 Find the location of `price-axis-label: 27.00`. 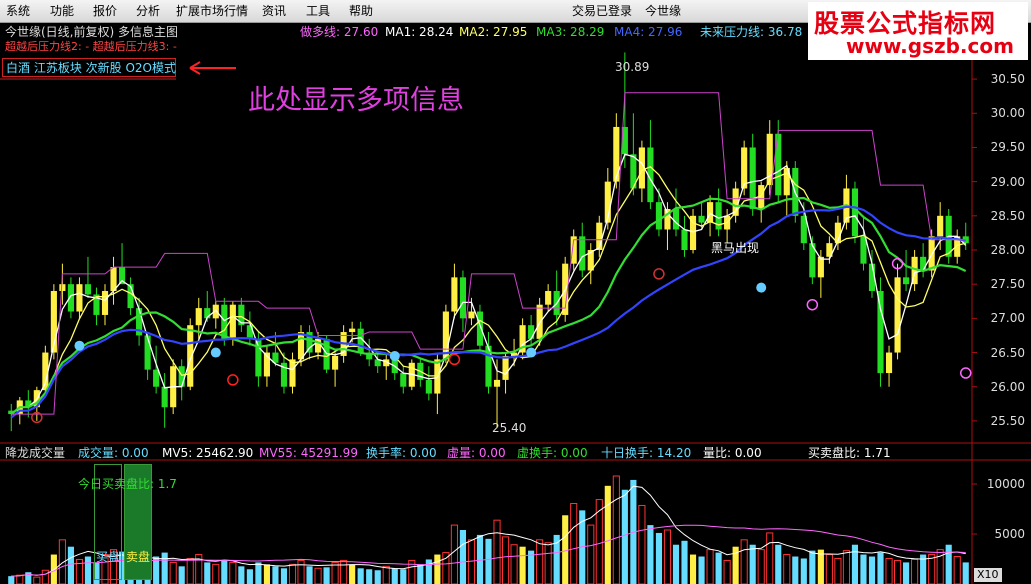

price-axis-label: 27.00 is located at coordinates (1007, 318).